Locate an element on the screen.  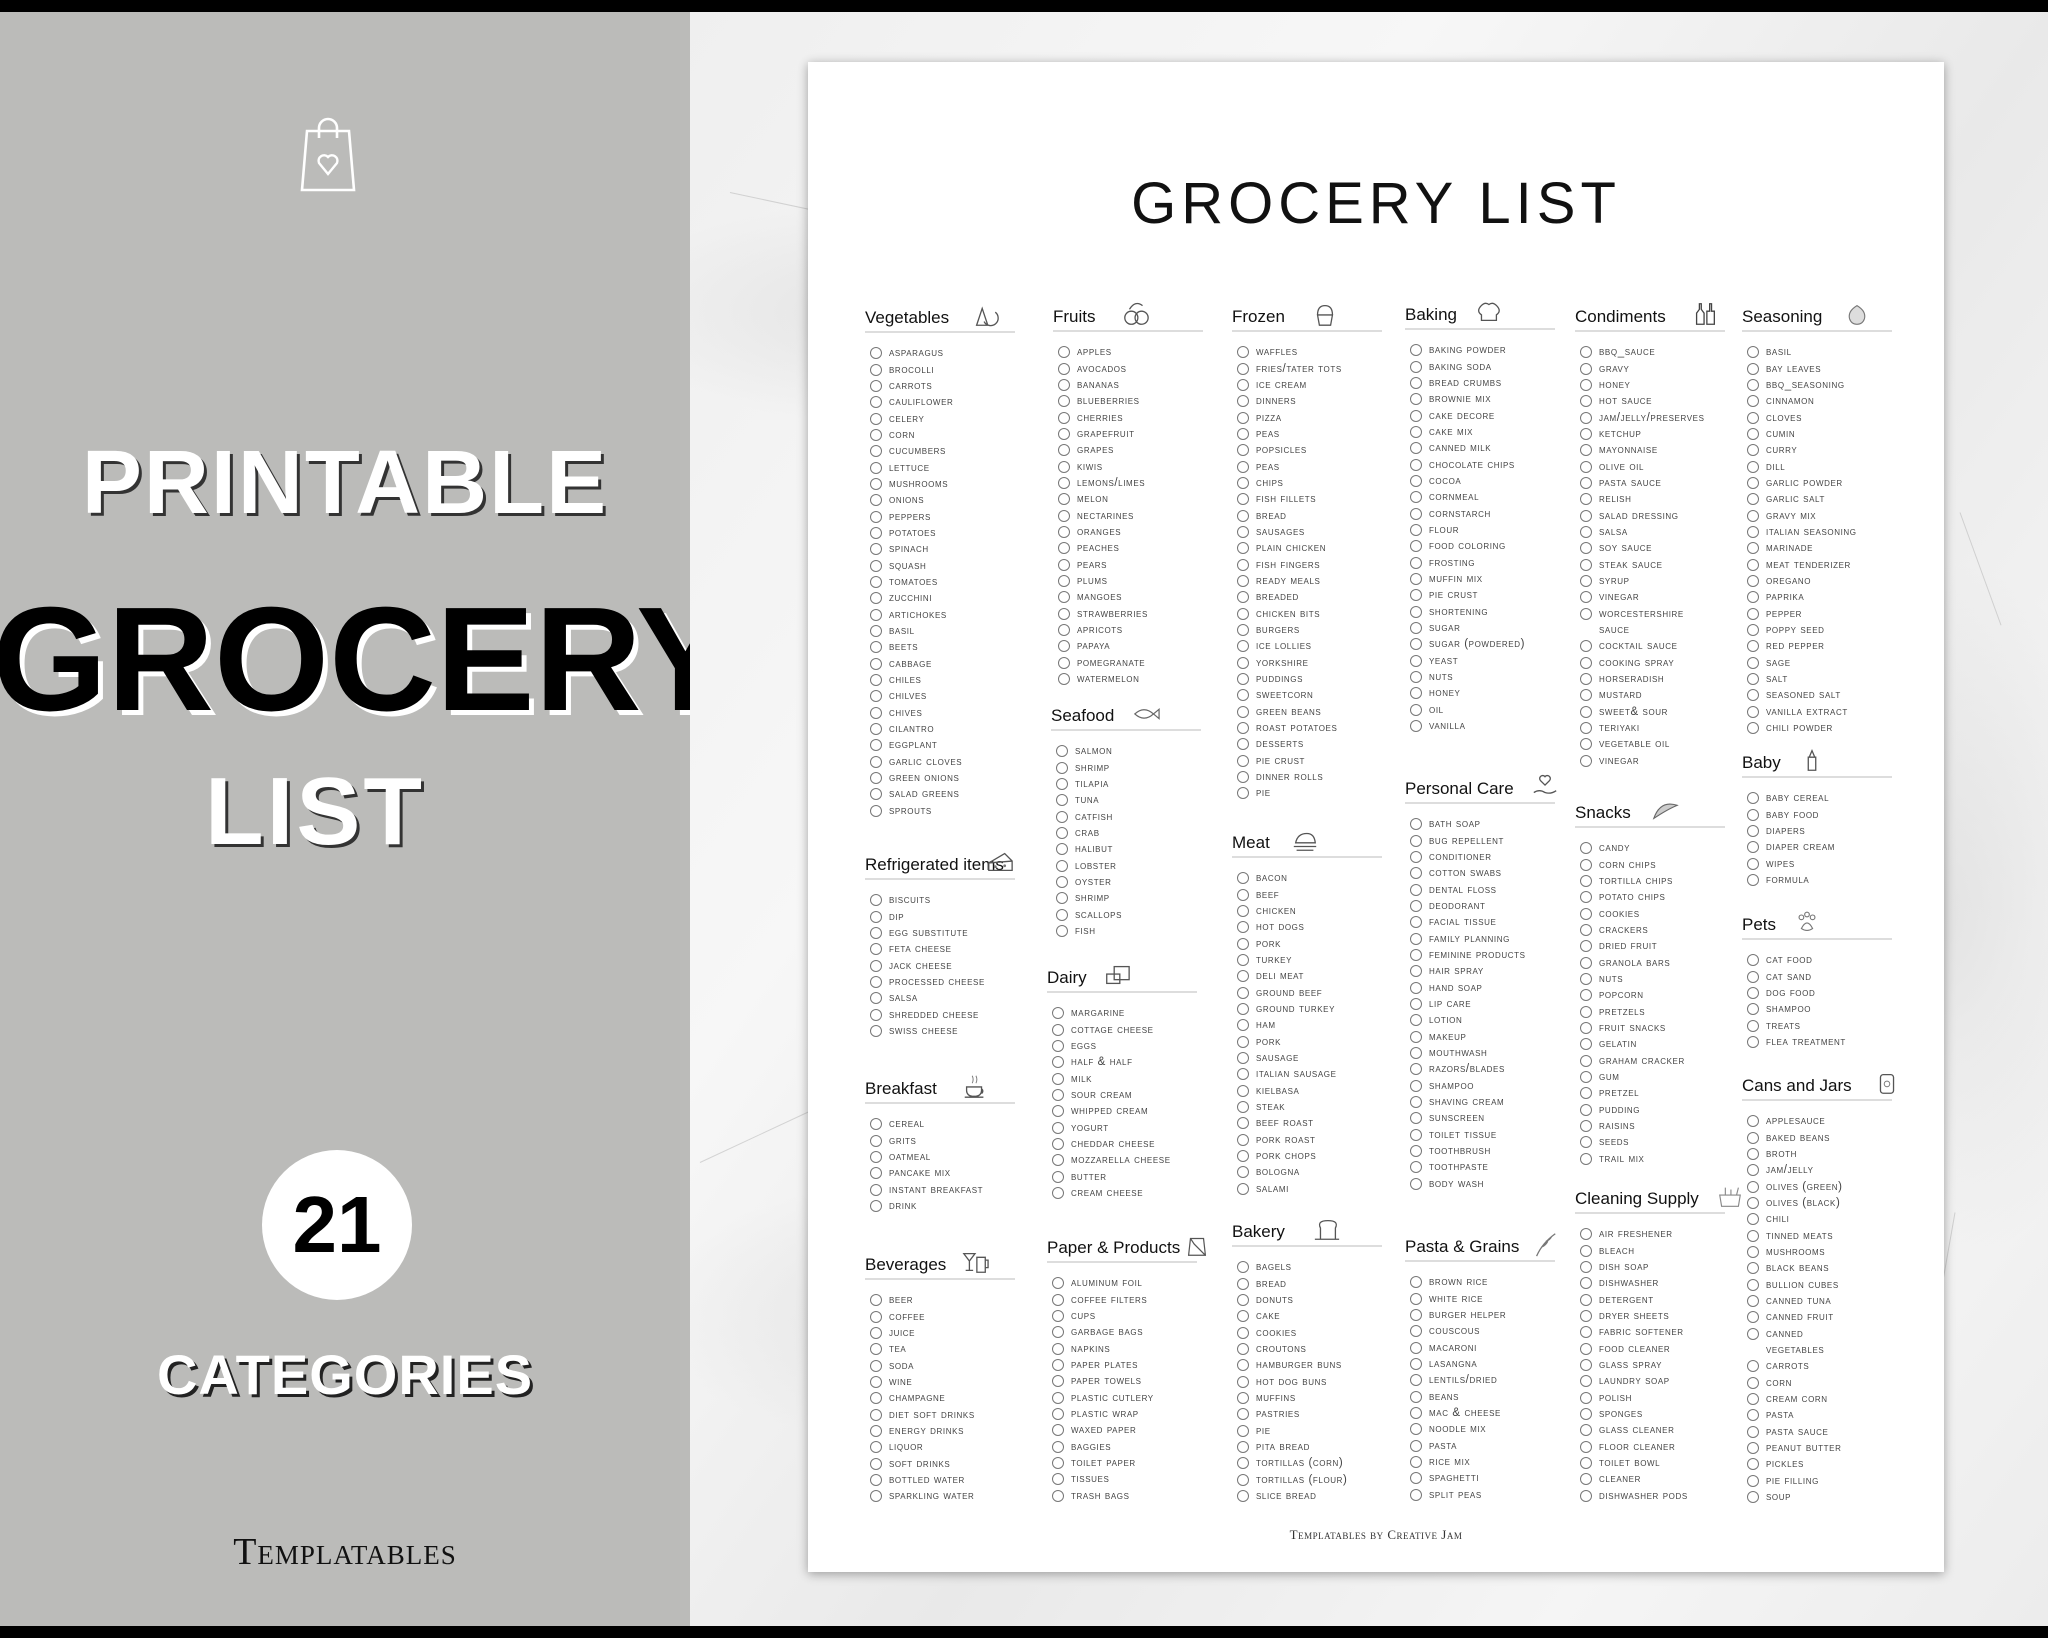
list-item: Chili Powder is located at coordinates (1827, 728).